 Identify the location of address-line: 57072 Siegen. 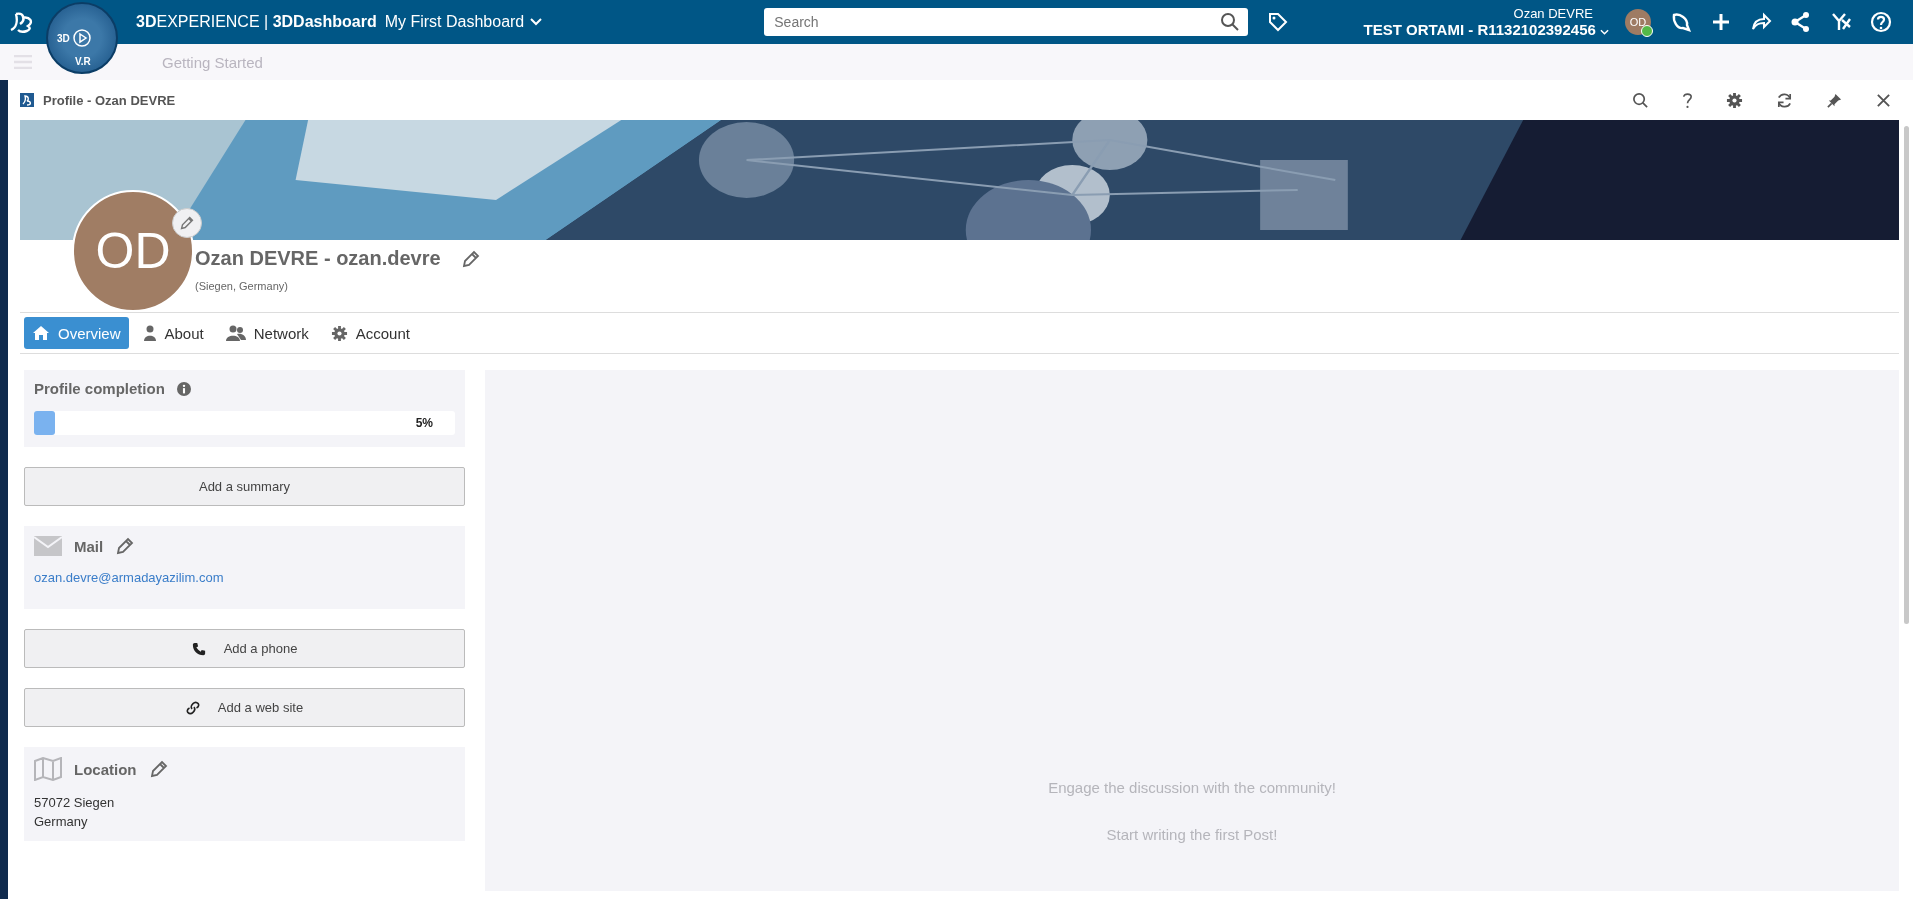
(75, 802).